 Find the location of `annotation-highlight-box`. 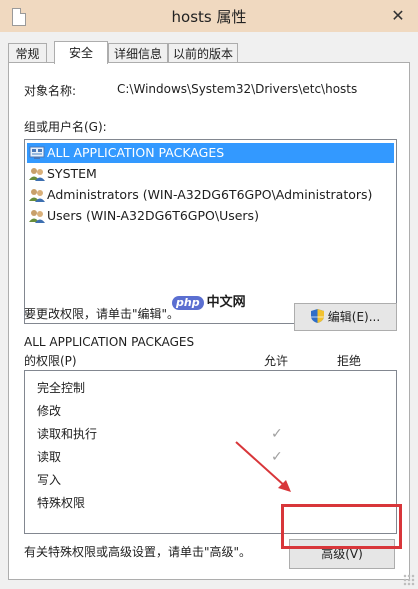

annotation-highlight-box is located at coordinates (341, 526).